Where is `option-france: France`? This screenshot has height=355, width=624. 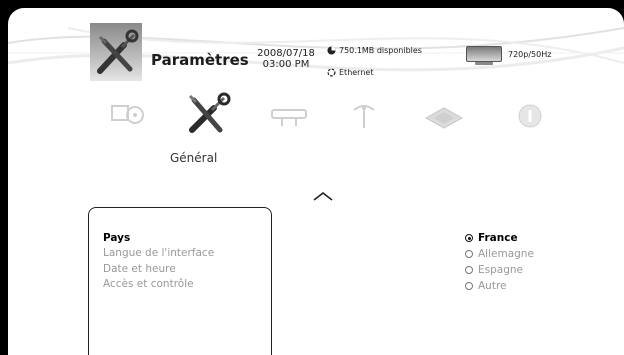
option-france: France is located at coordinates (491, 238).